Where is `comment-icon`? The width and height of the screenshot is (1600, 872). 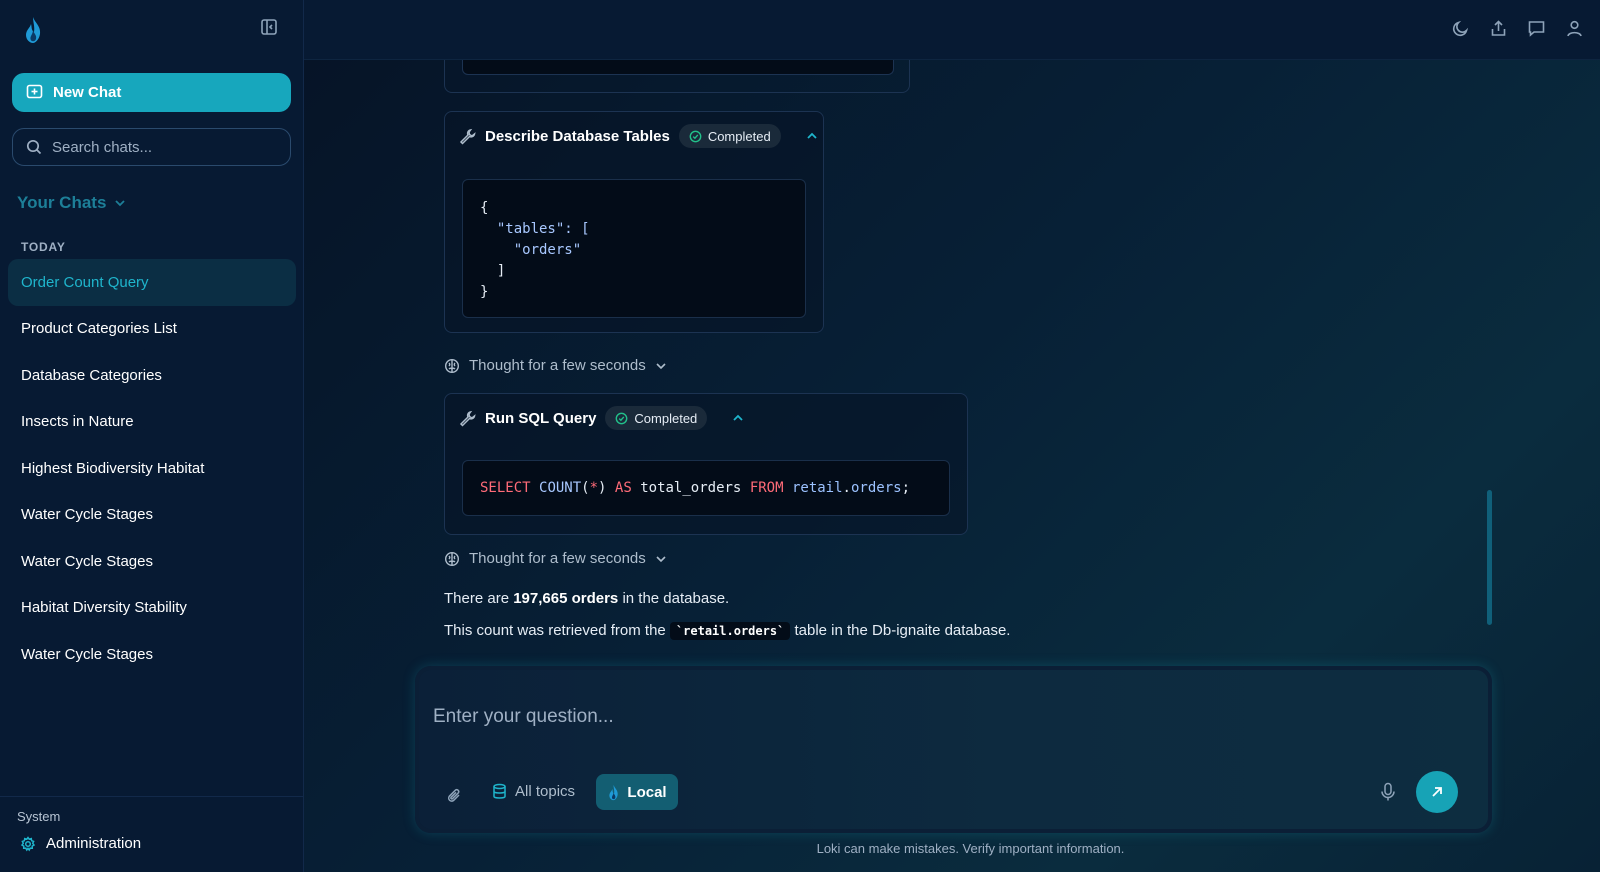
comment-icon is located at coordinates (1536, 28).